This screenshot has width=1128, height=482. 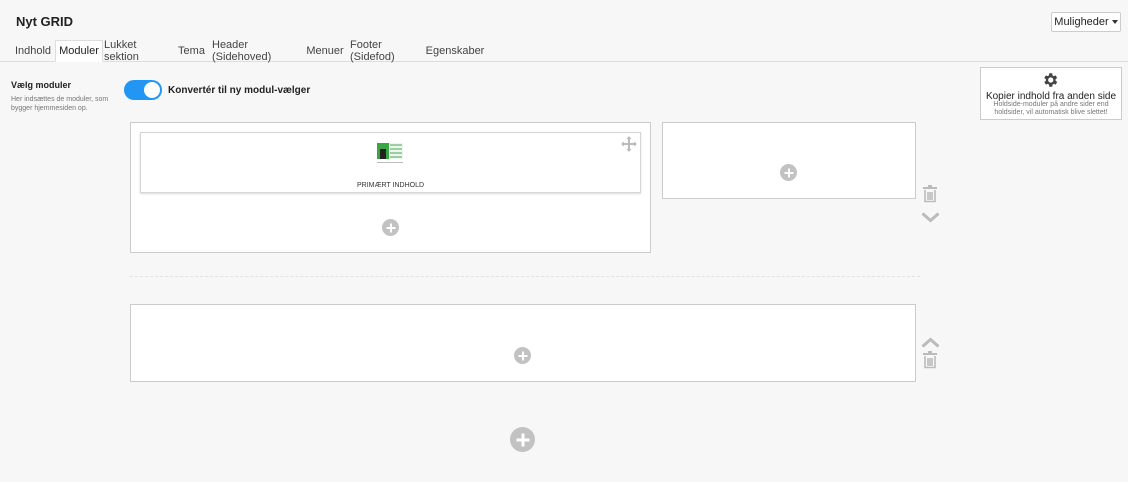 I want to click on convert-toggle-label: Konvertér til ny modul-vælger, so click(x=239, y=90).